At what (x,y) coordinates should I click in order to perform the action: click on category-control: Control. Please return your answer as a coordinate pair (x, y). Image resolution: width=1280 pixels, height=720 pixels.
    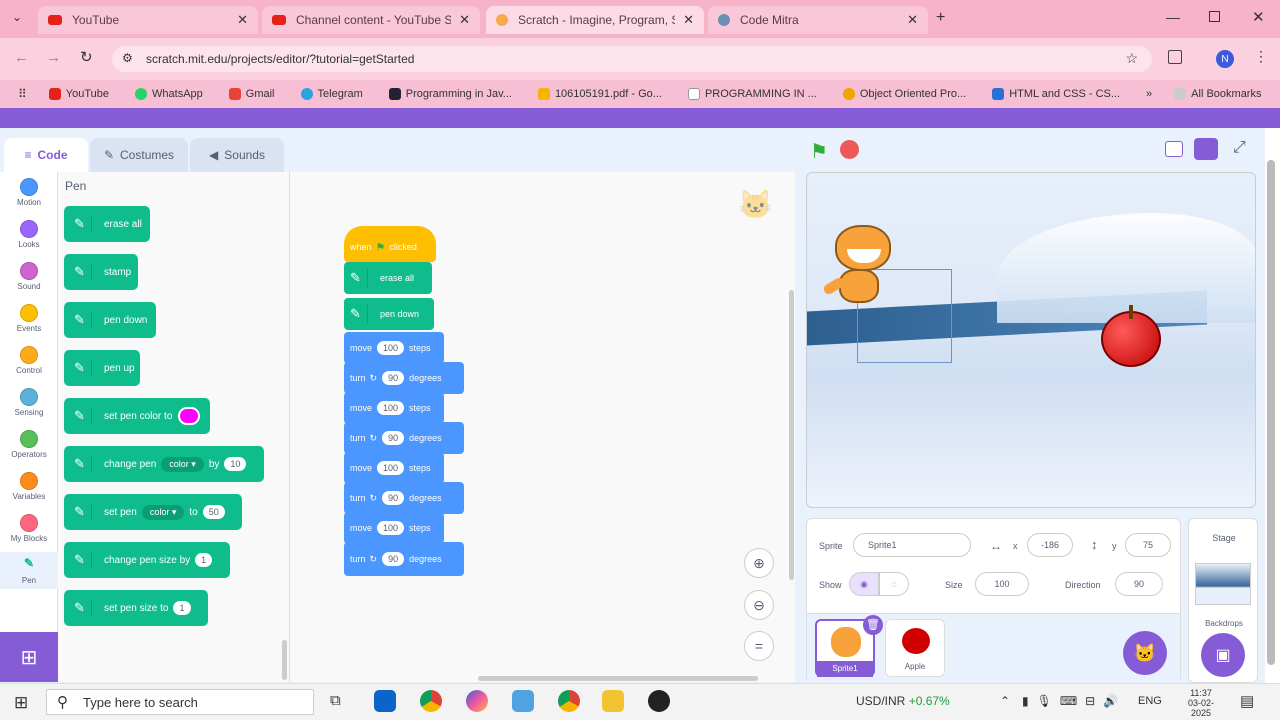
    Looking at the image, I should click on (29, 360).